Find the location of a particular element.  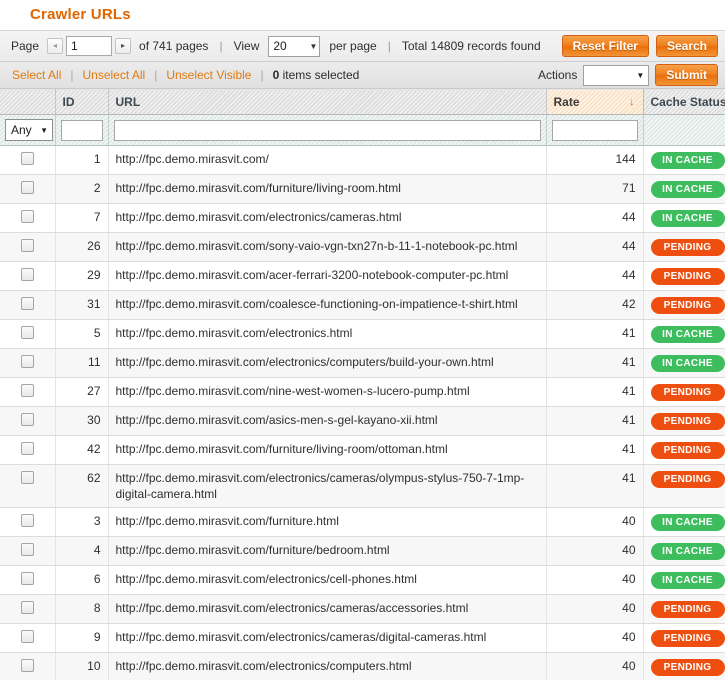

column-header-url: URL is located at coordinates (327, 102).